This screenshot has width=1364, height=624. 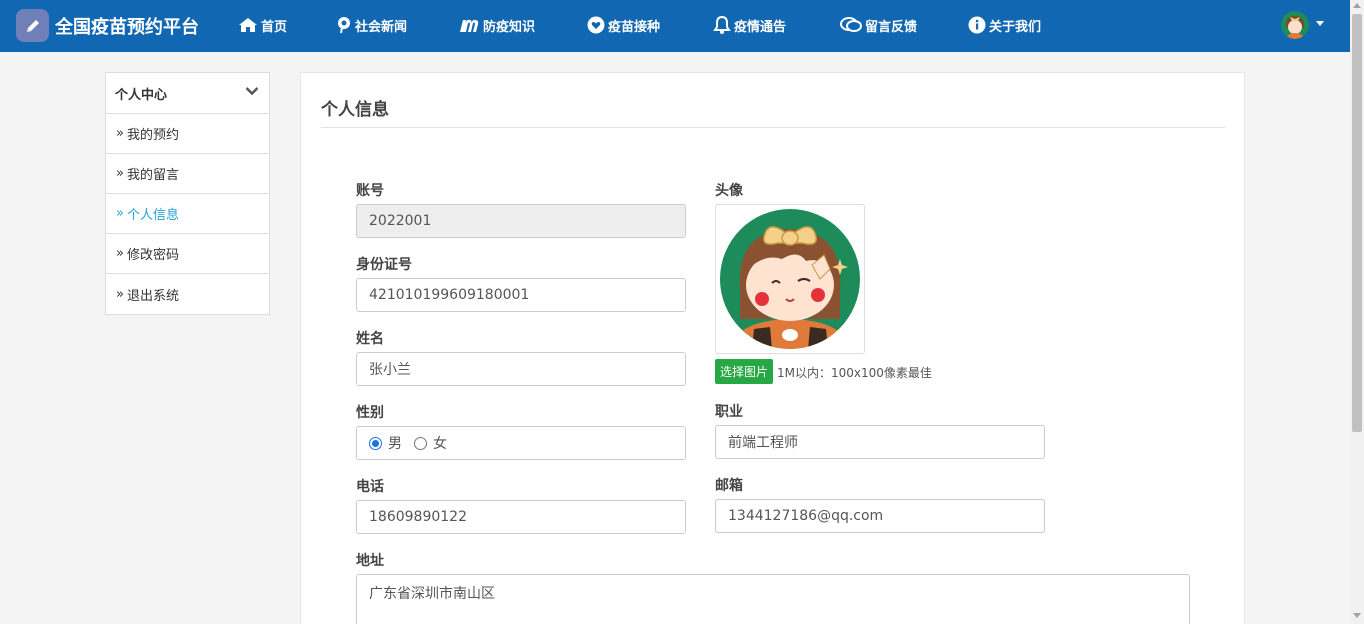 What do you see at coordinates (370, 561) in the screenshot?
I see `address-label: 地址` at bounding box center [370, 561].